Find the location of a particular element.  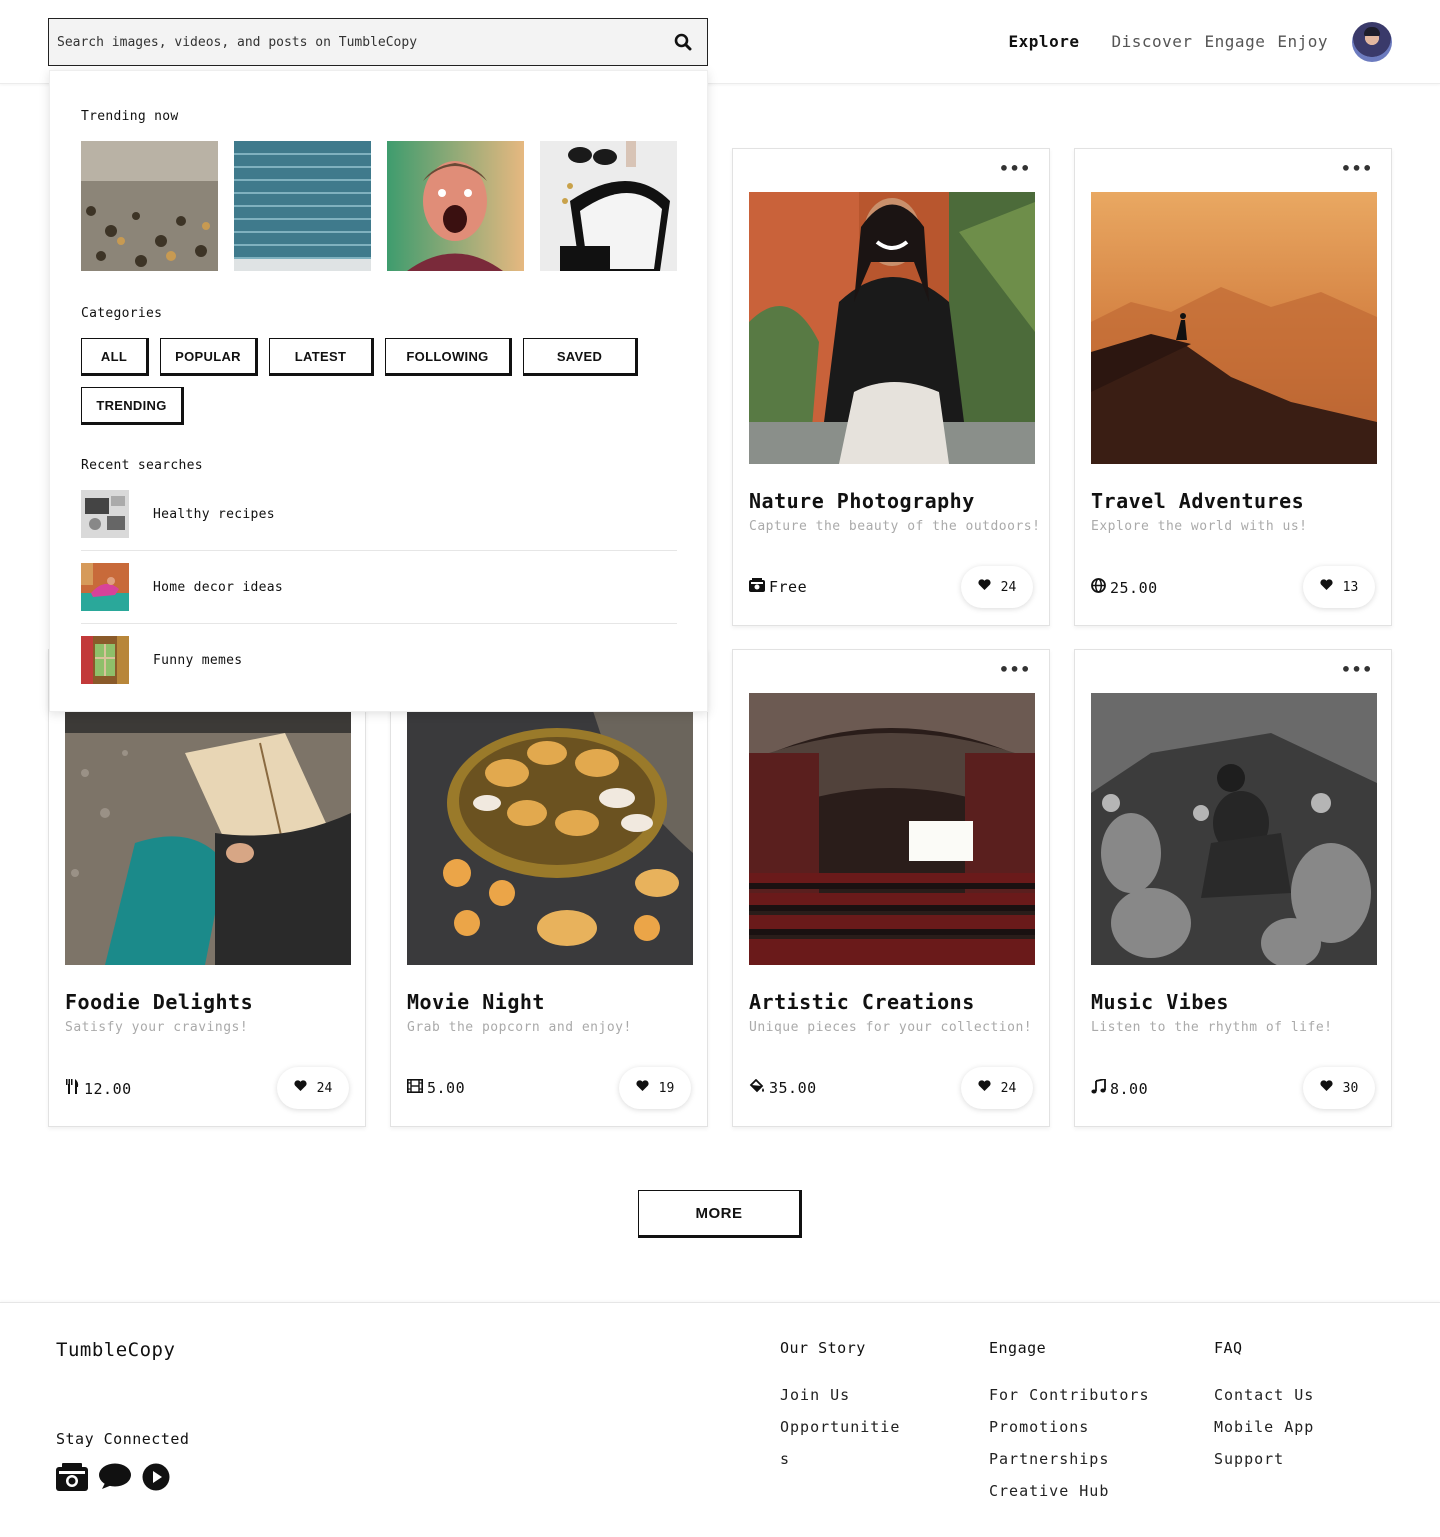

card-title: Movie Night is located at coordinates (476, 1002).